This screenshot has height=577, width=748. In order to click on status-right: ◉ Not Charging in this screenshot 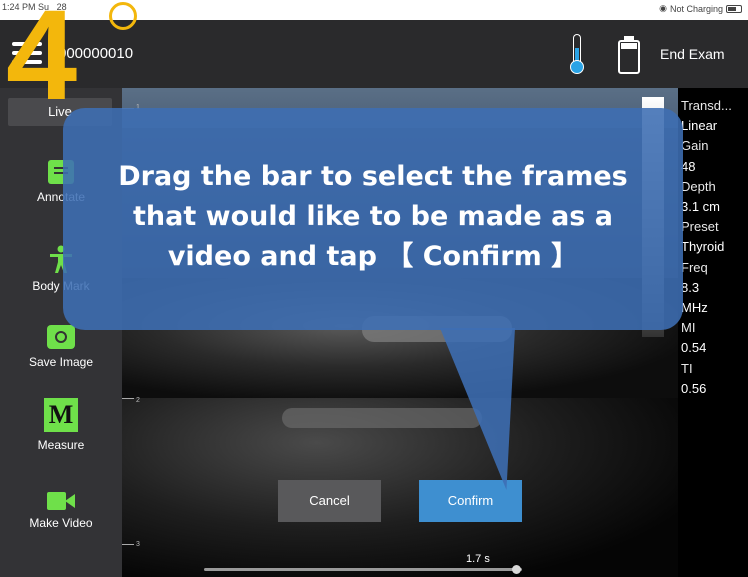, I will do `click(700, 8)`.